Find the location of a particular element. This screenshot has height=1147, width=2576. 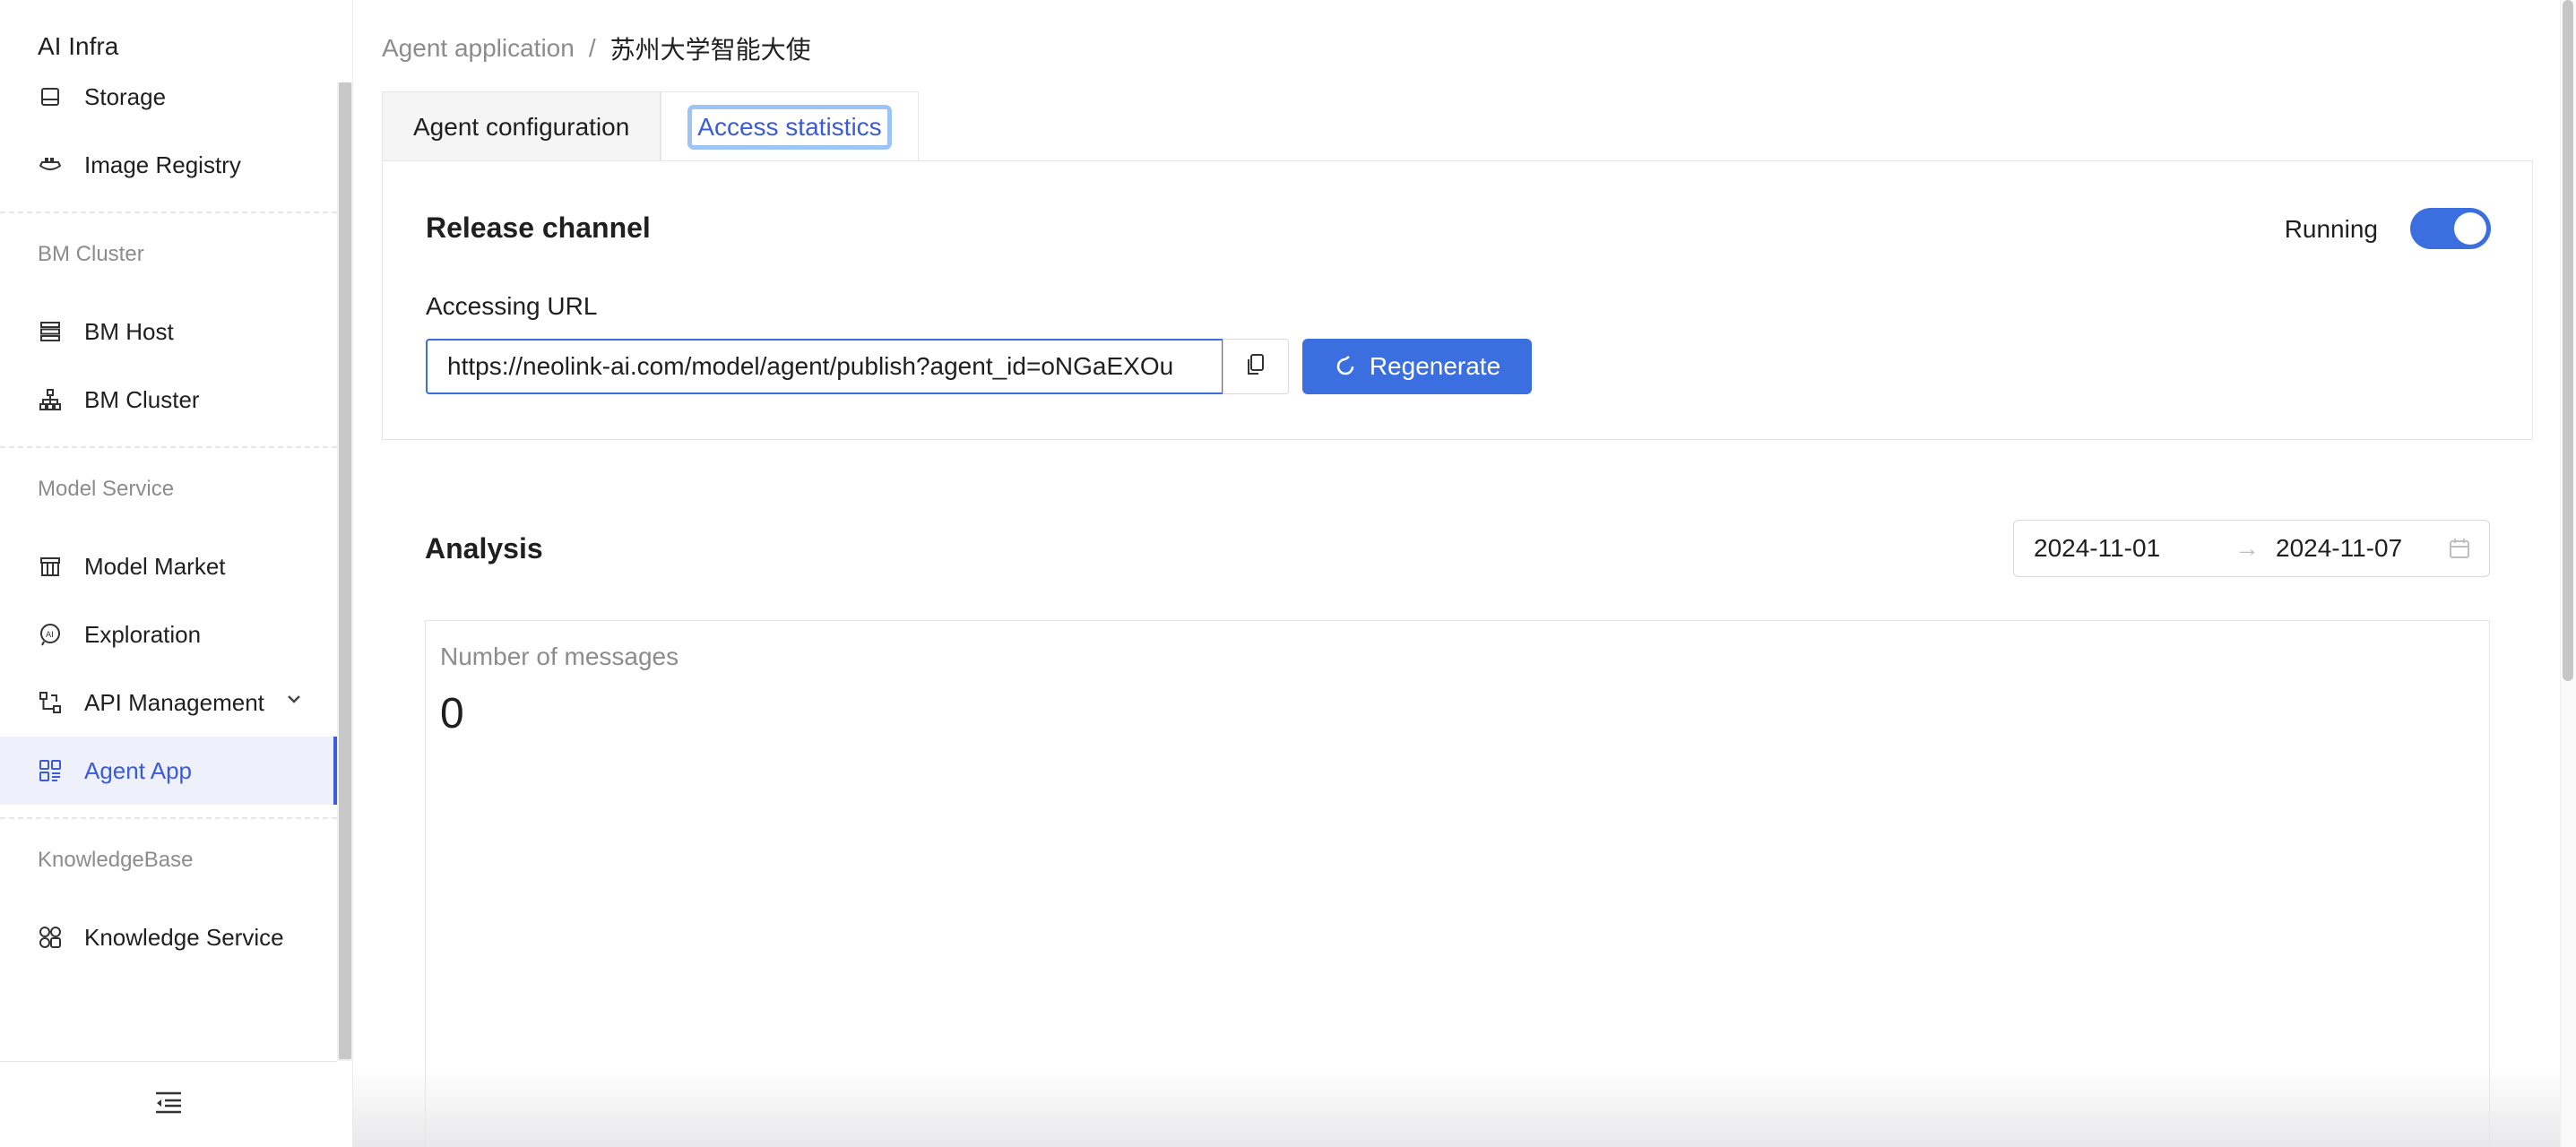

storage-icon is located at coordinates (50, 96).